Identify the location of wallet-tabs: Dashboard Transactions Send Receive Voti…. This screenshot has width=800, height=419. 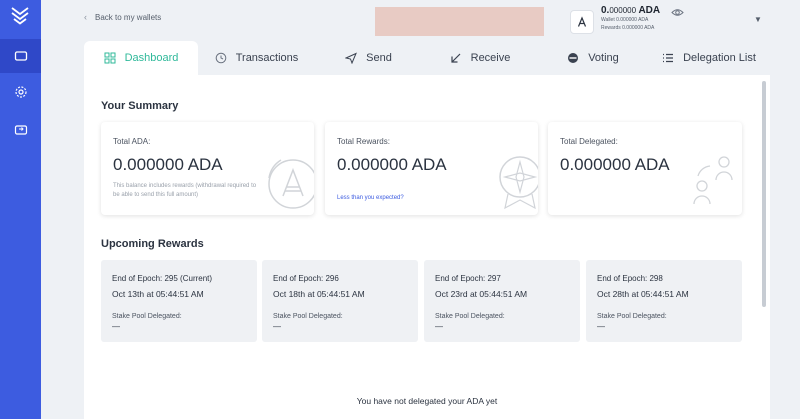
(427, 58).